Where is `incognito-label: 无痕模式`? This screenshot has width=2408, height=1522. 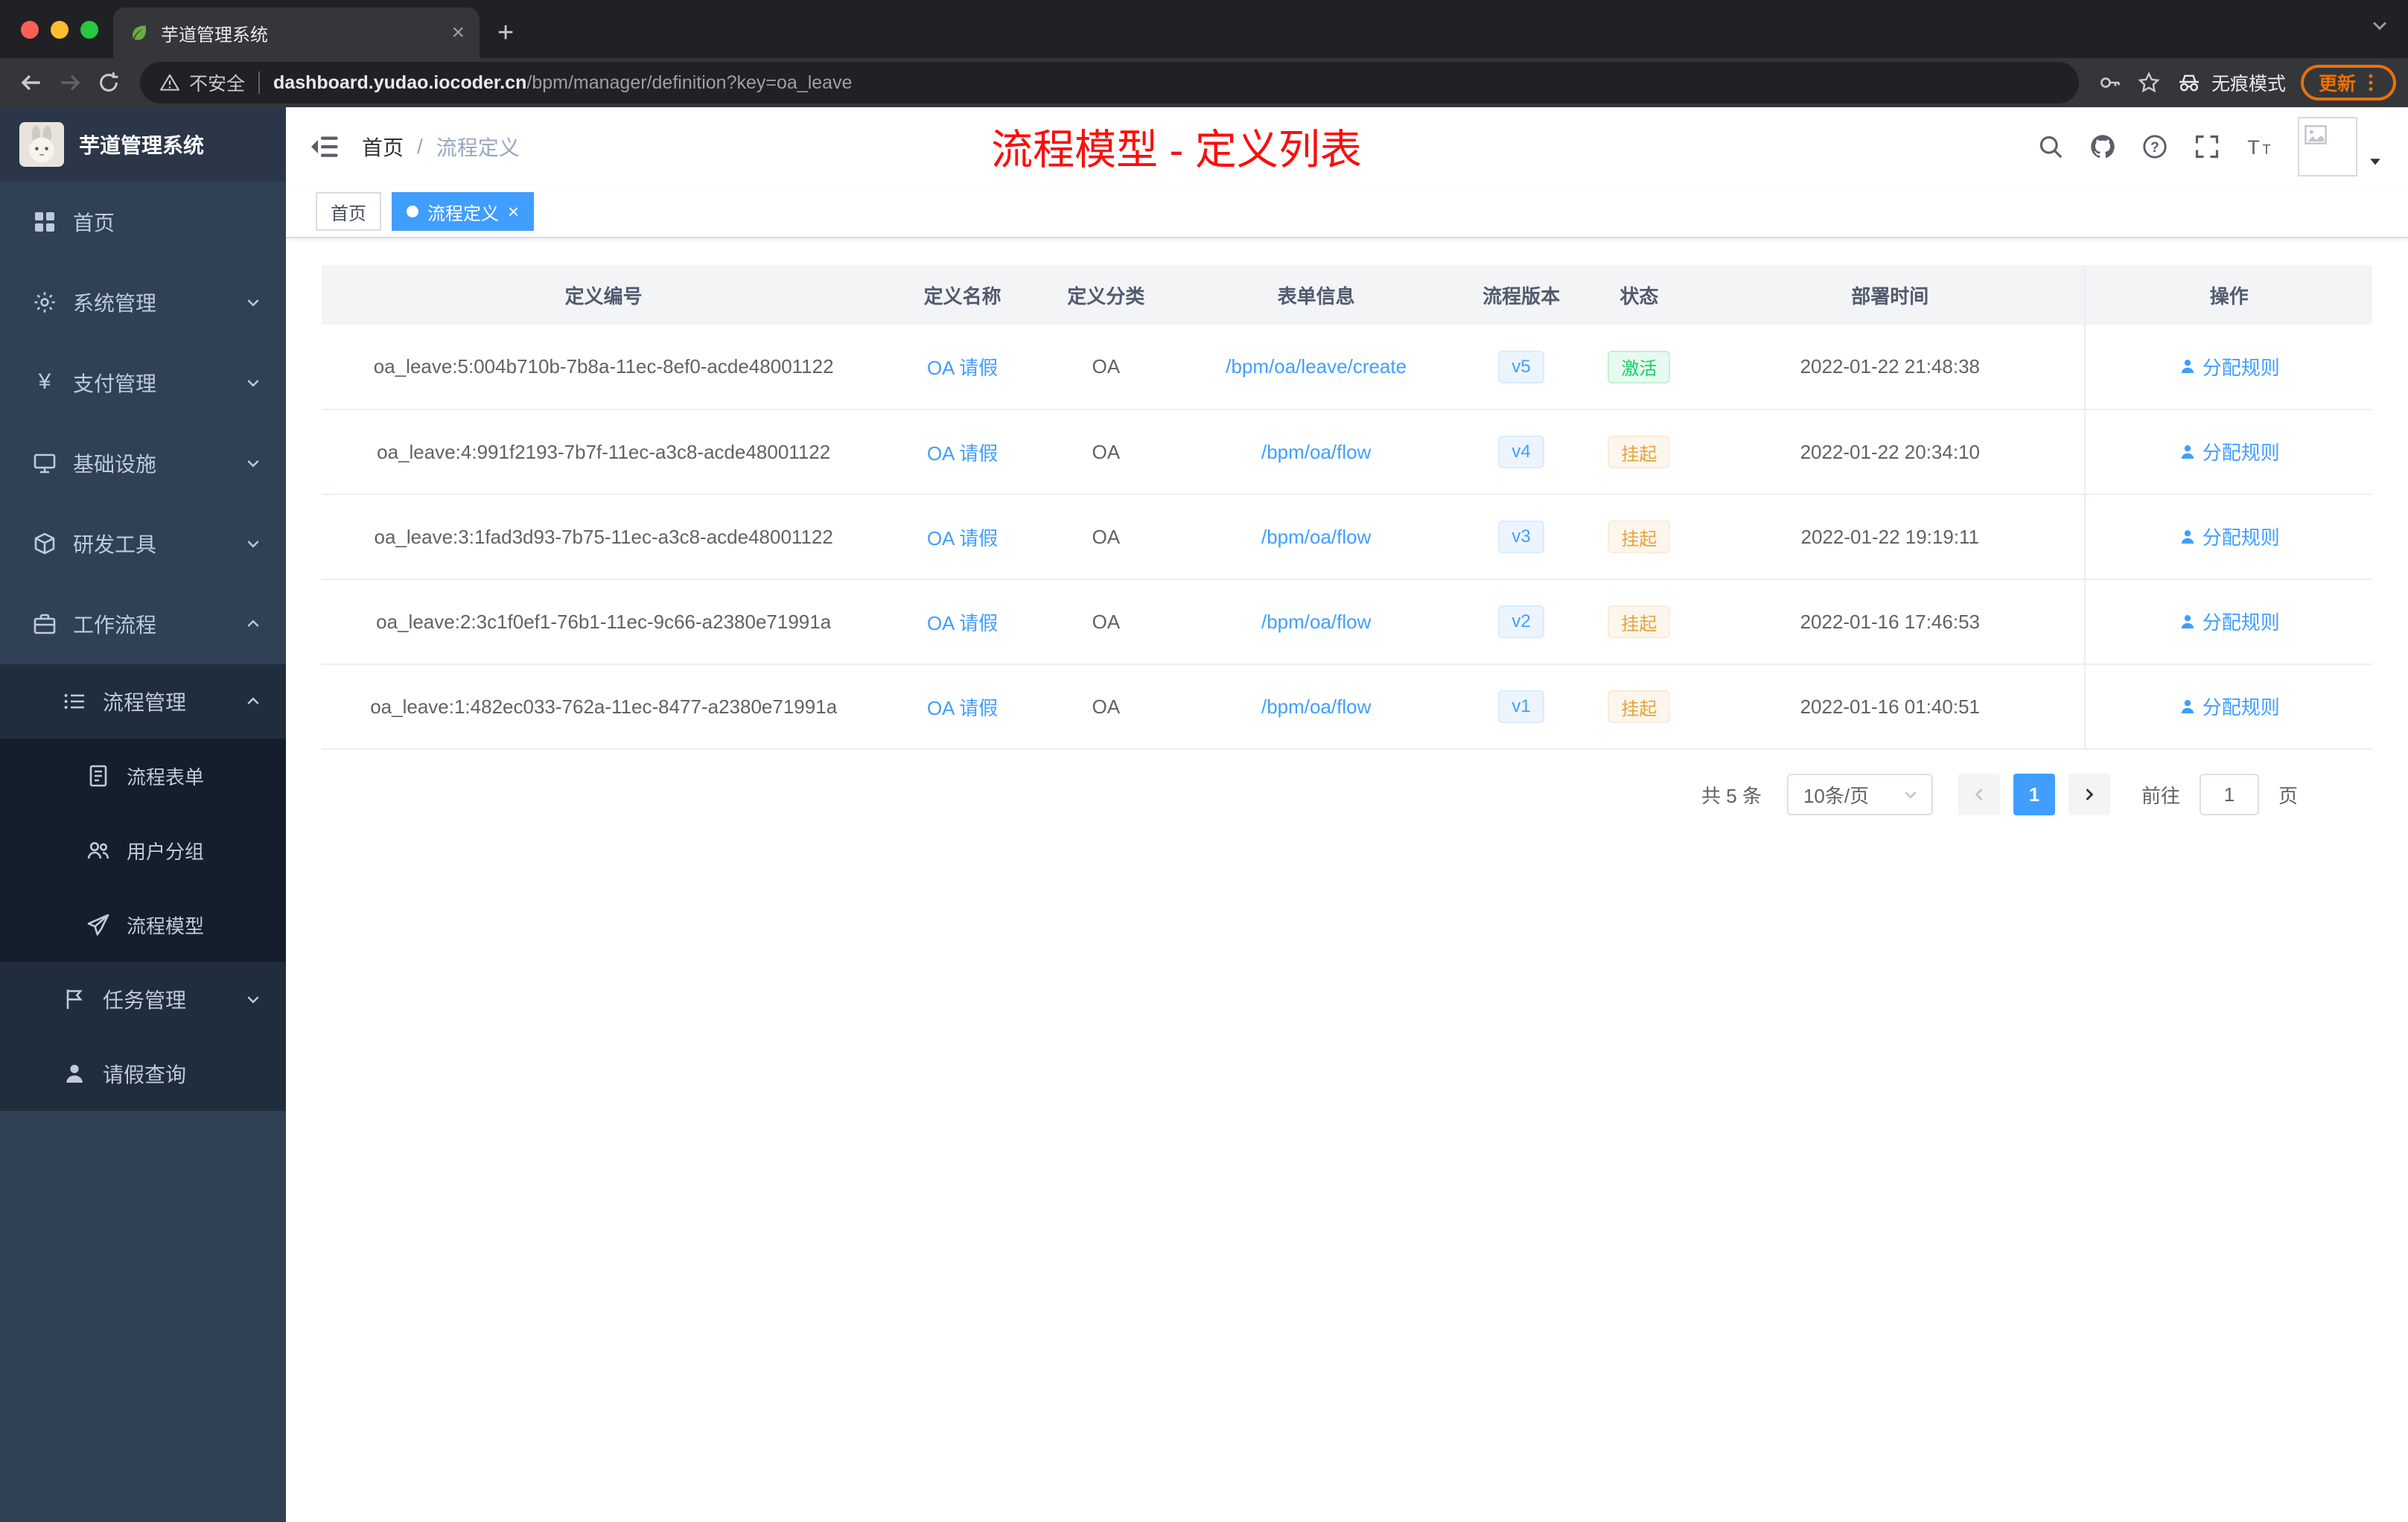
incognito-label: 无痕模式 is located at coordinates (2248, 84).